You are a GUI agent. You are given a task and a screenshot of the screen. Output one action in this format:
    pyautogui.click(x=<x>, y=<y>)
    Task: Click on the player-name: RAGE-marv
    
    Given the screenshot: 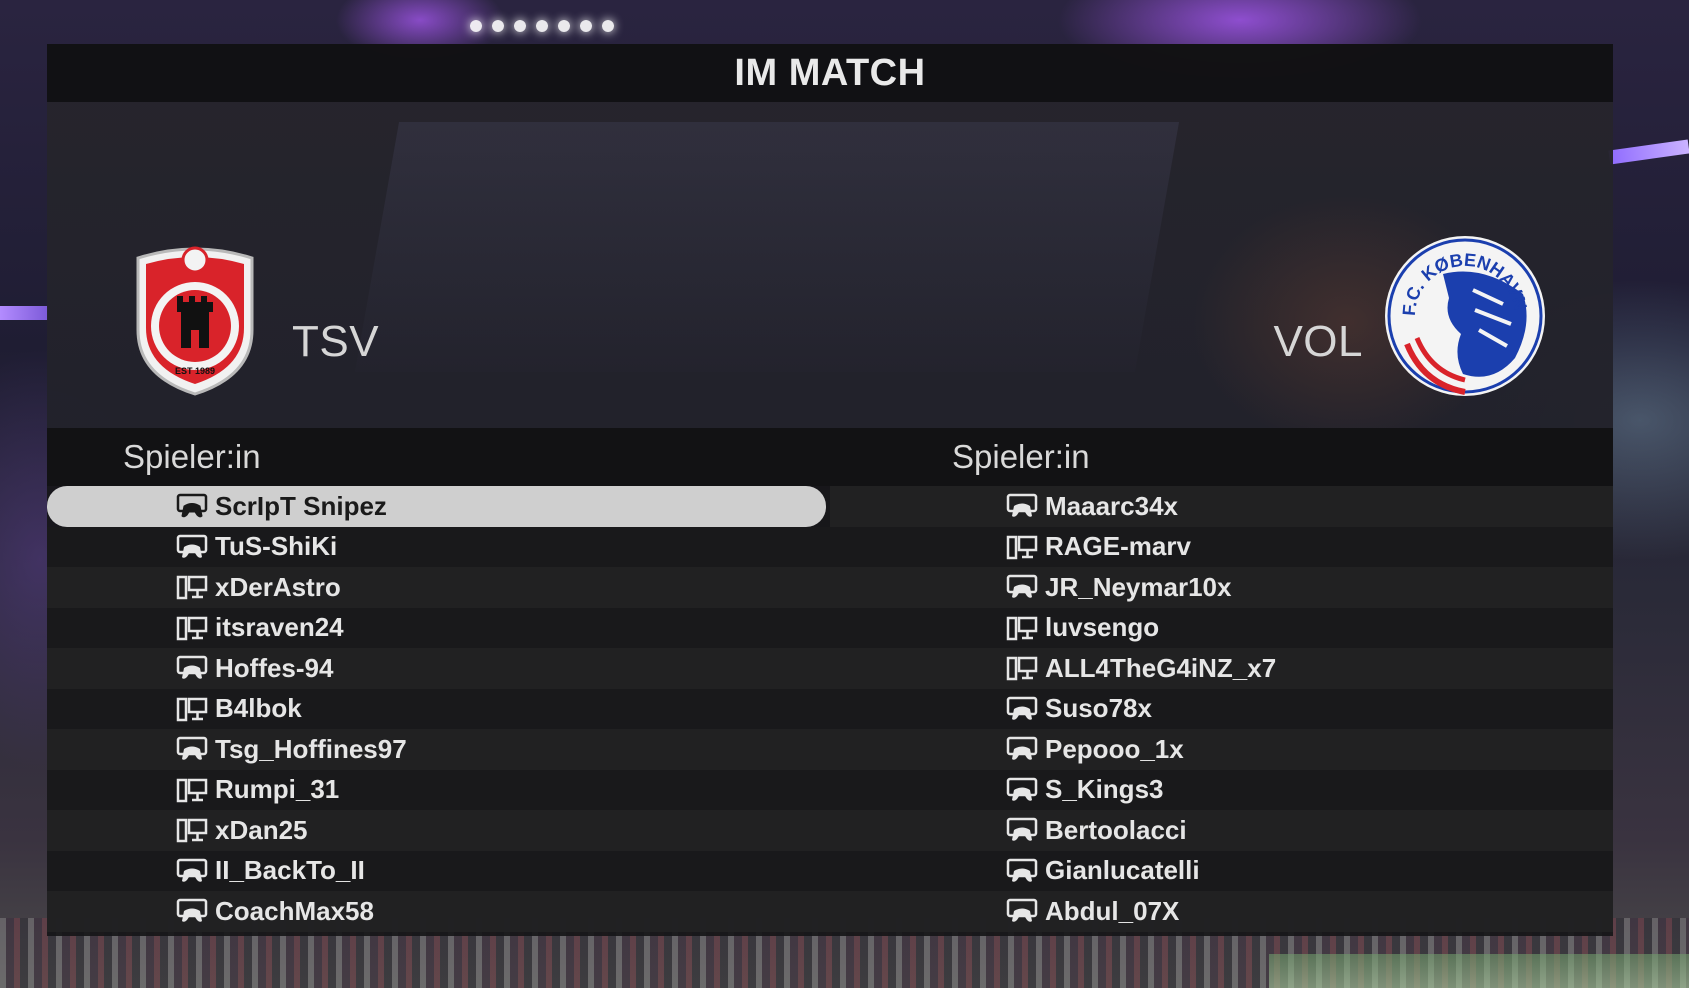 What is the action you would take?
    pyautogui.click(x=1118, y=546)
    